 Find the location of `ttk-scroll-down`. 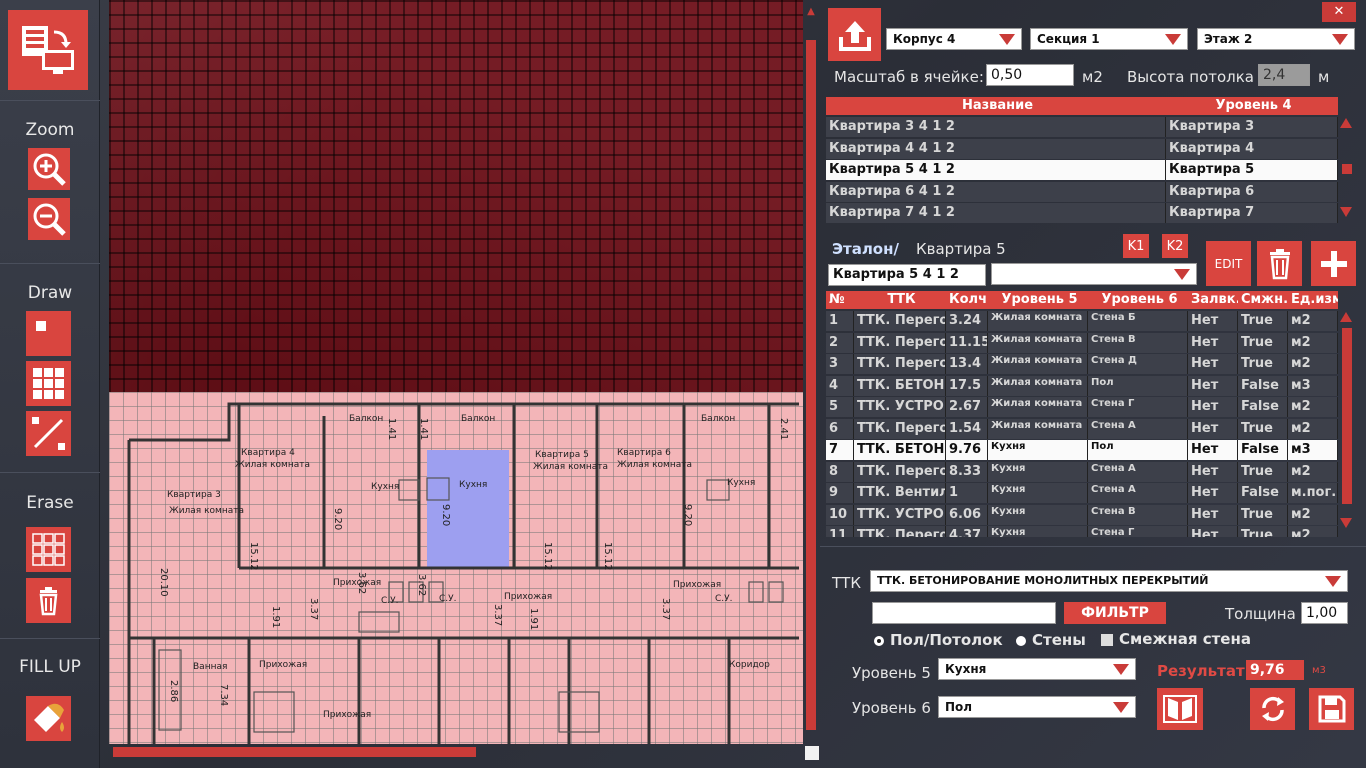

ttk-scroll-down is located at coordinates (1346, 523).